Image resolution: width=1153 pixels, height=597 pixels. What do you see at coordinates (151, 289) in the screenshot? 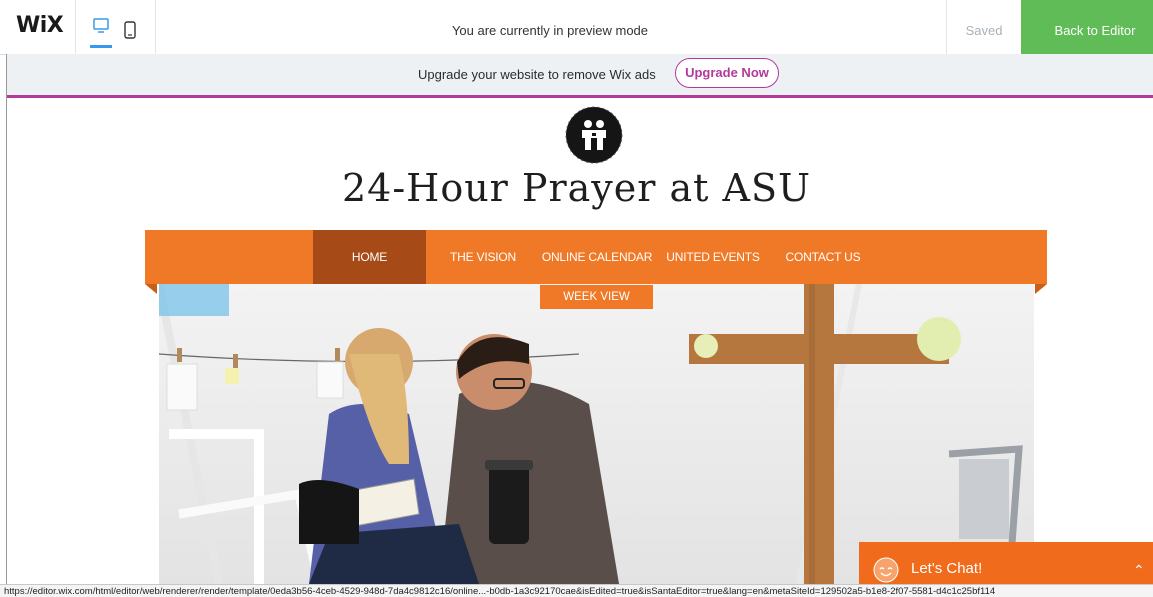
I see `nav-ribbon-fold-left` at bounding box center [151, 289].